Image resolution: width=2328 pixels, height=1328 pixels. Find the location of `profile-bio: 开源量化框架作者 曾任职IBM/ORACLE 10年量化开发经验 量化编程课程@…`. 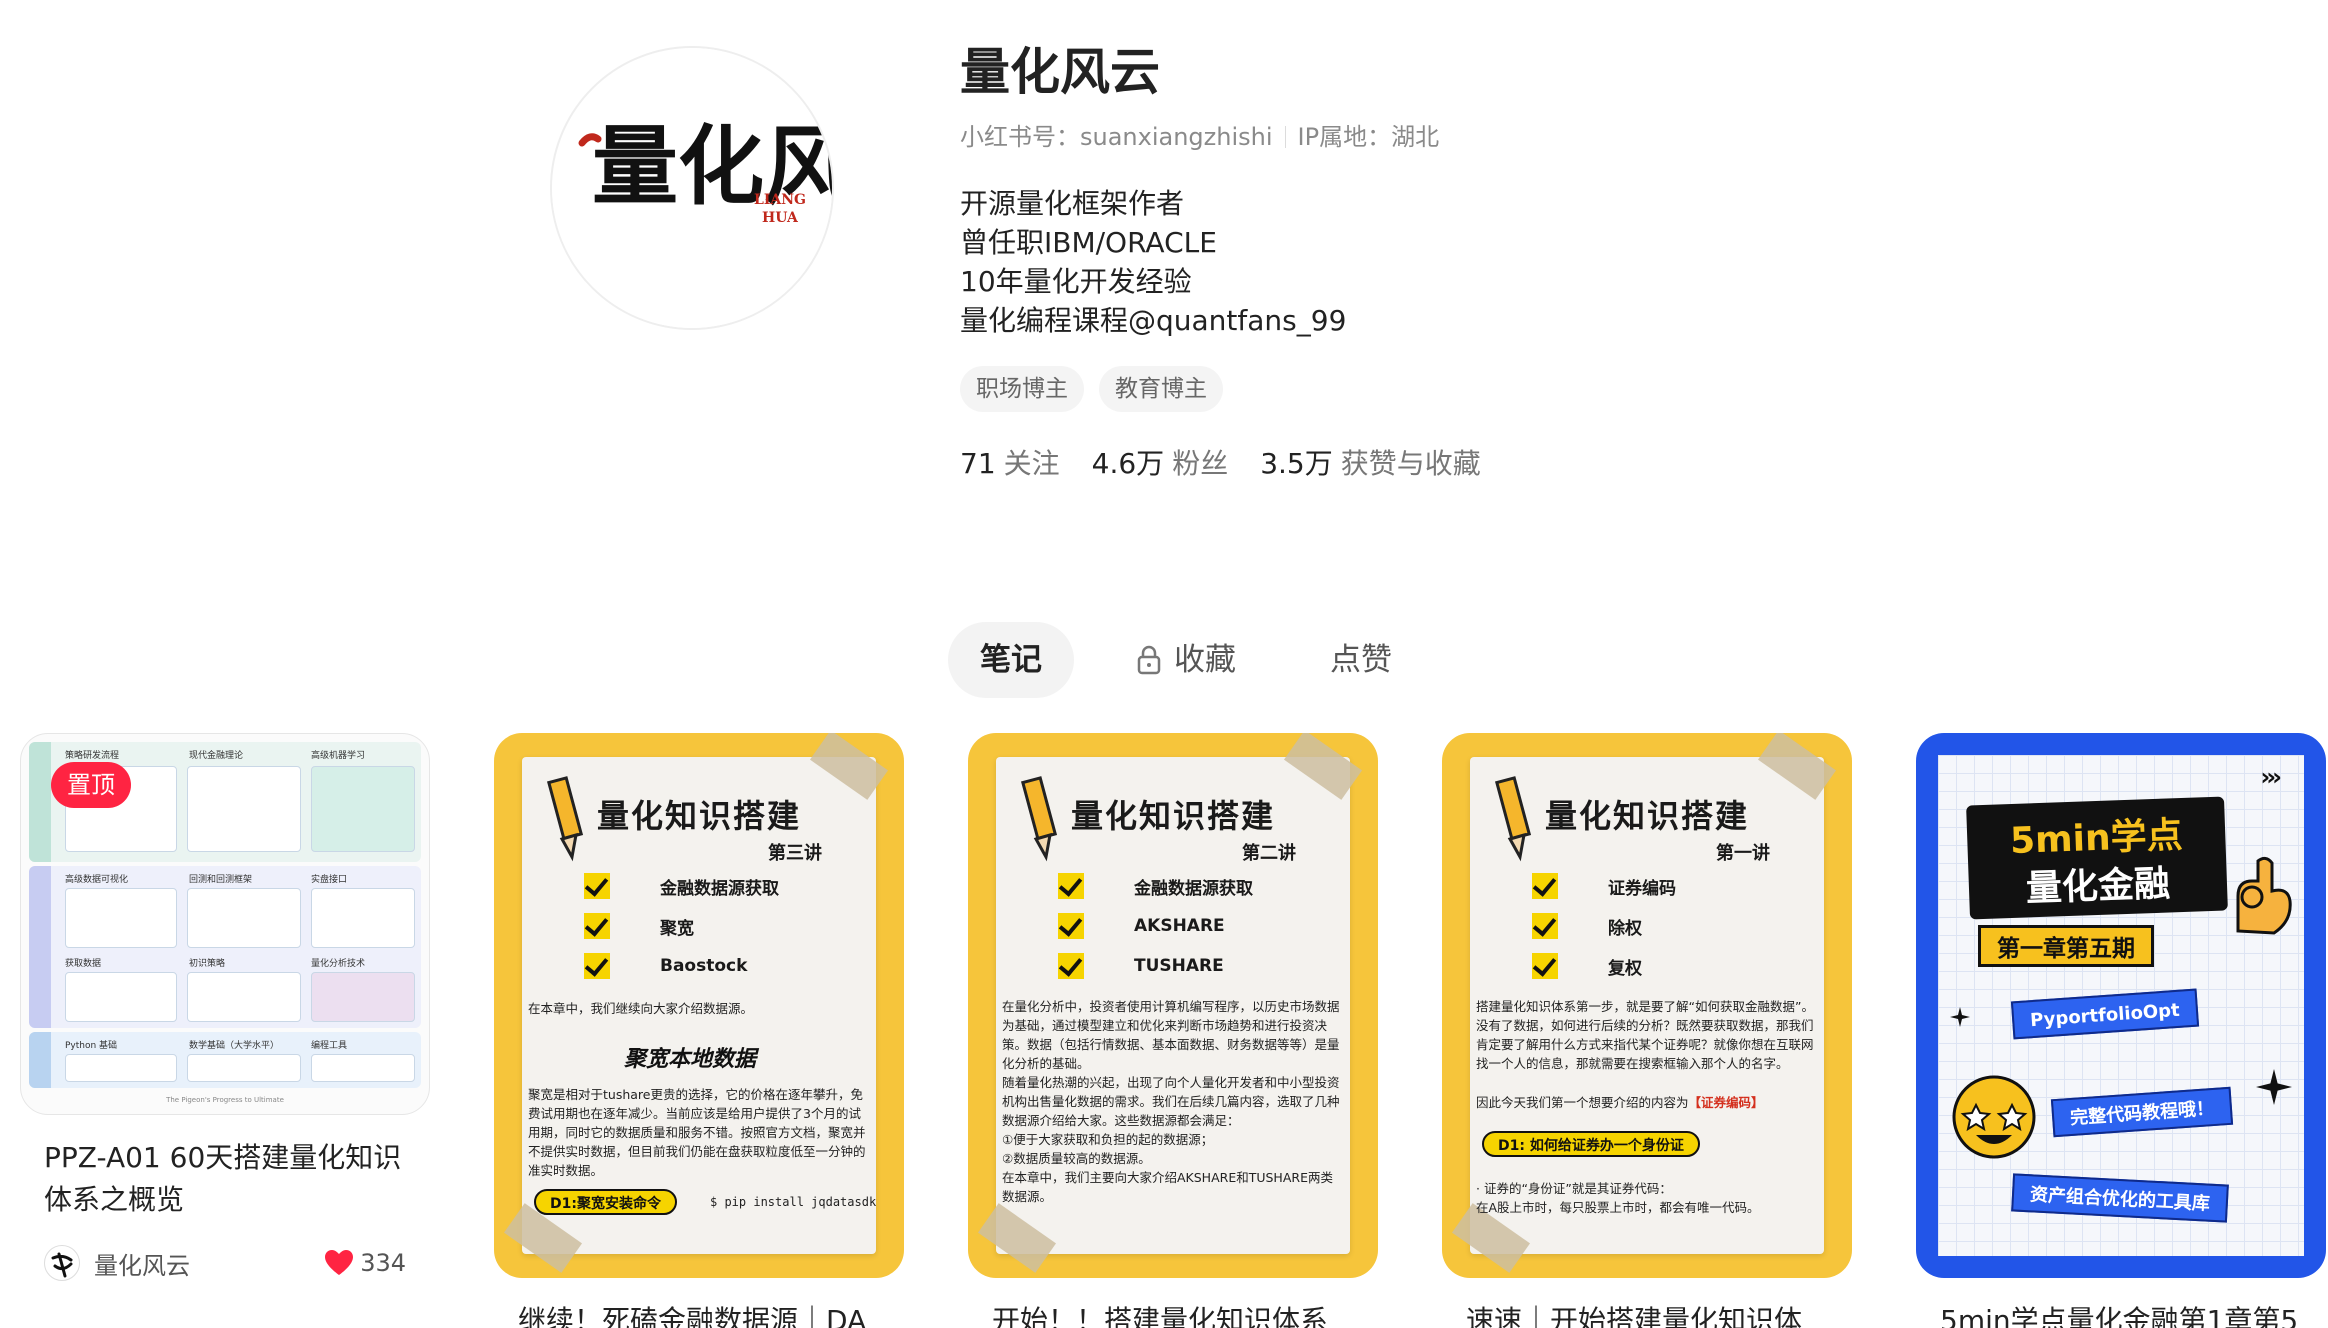

profile-bio: 开源量化框架作者 曾任职IBM/ORACLE 10年量化开发经验 量化编程课程@… is located at coordinates (1410, 262).